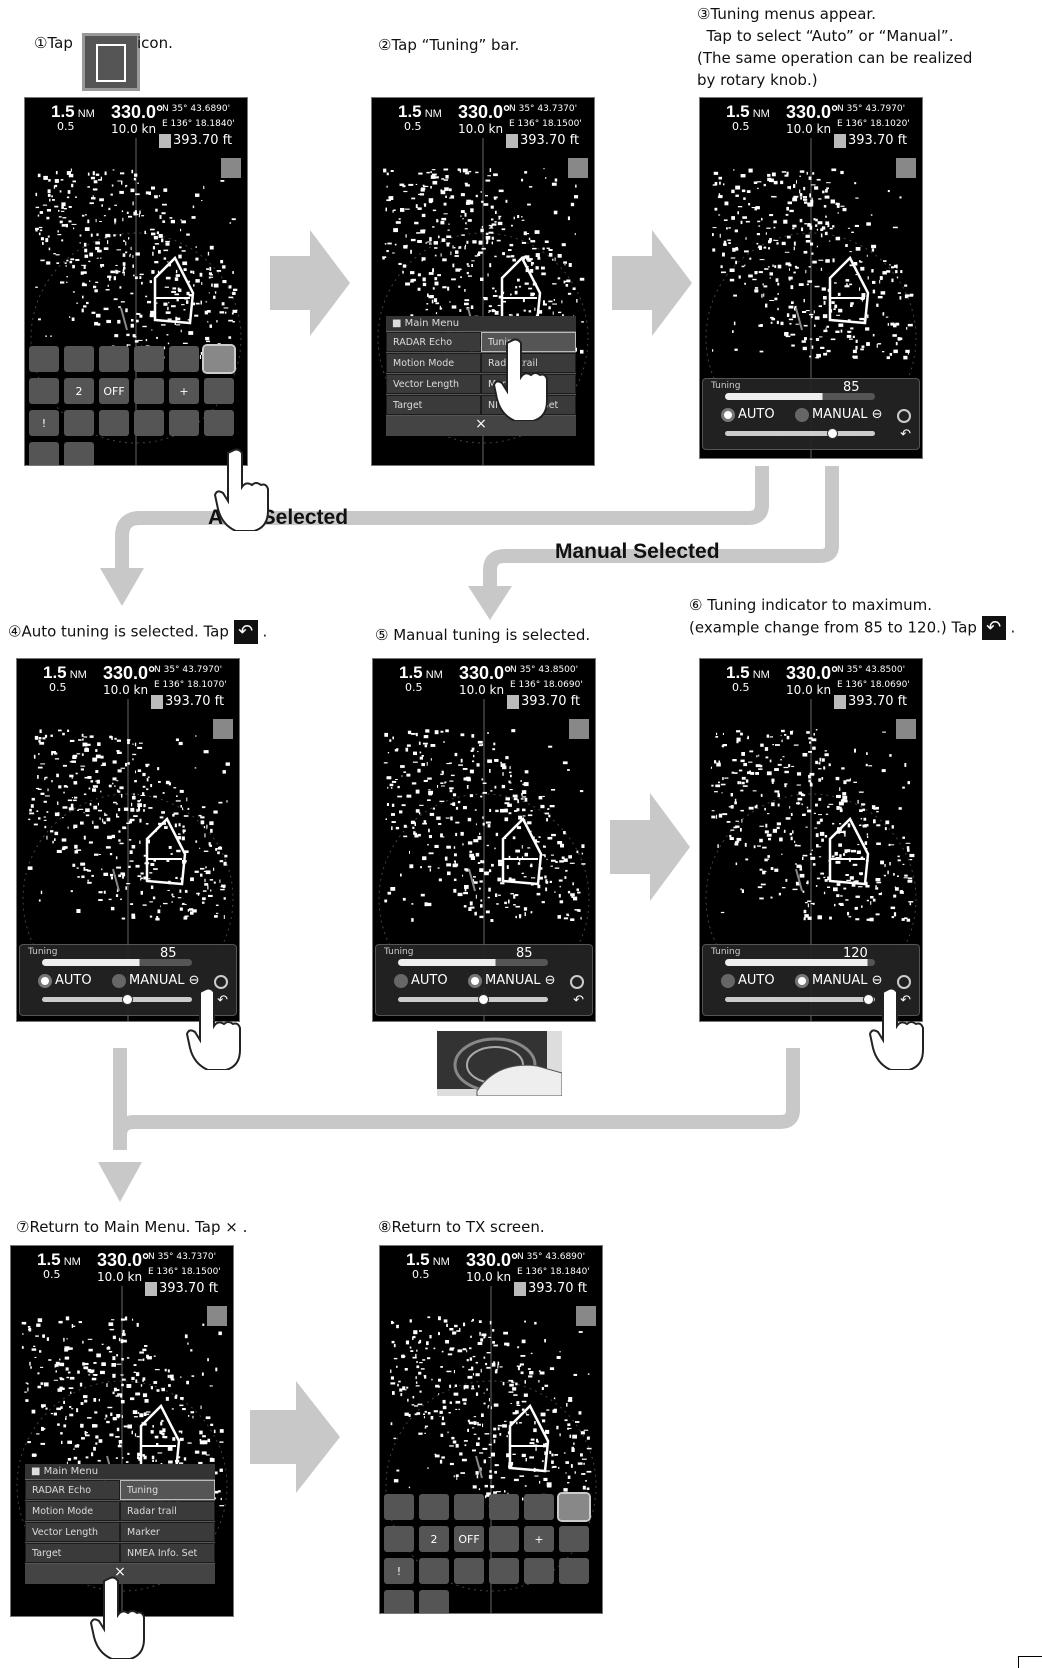  I want to click on menu-item-marker: Marker, so click(167, 1532).